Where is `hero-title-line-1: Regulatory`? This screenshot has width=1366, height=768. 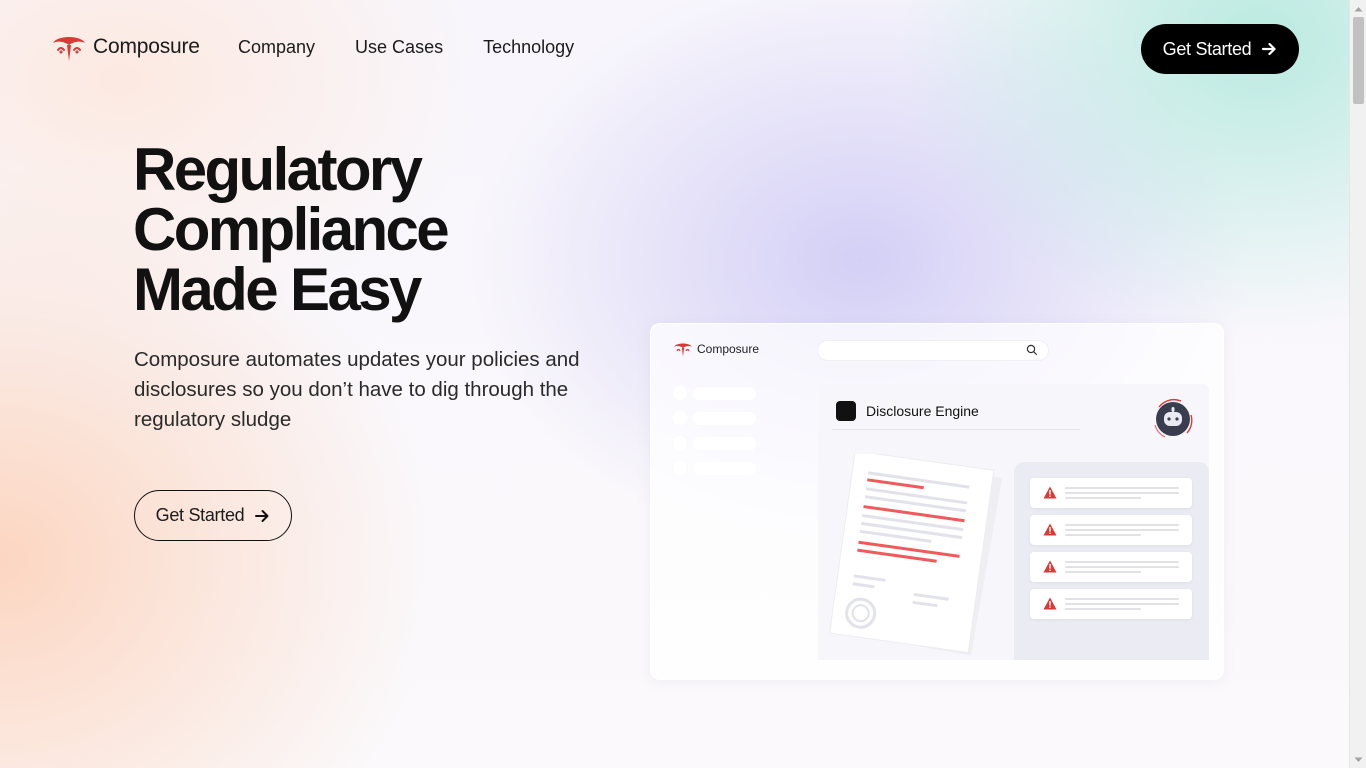
hero-title-line-1: Regulatory is located at coordinates (278, 169).